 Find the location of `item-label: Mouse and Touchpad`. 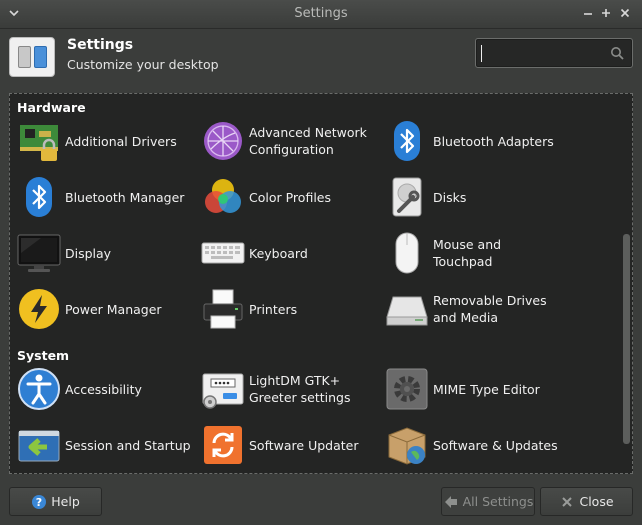

item-label: Mouse and Touchpad is located at coordinates (467, 253).